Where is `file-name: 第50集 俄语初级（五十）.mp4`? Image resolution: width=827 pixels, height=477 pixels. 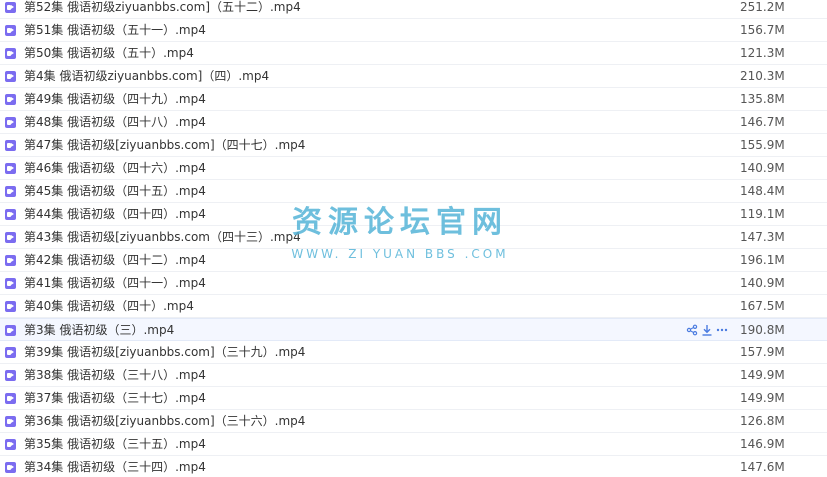 file-name: 第50集 俄语初级（五十）.mp4 is located at coordinates (109, 53).